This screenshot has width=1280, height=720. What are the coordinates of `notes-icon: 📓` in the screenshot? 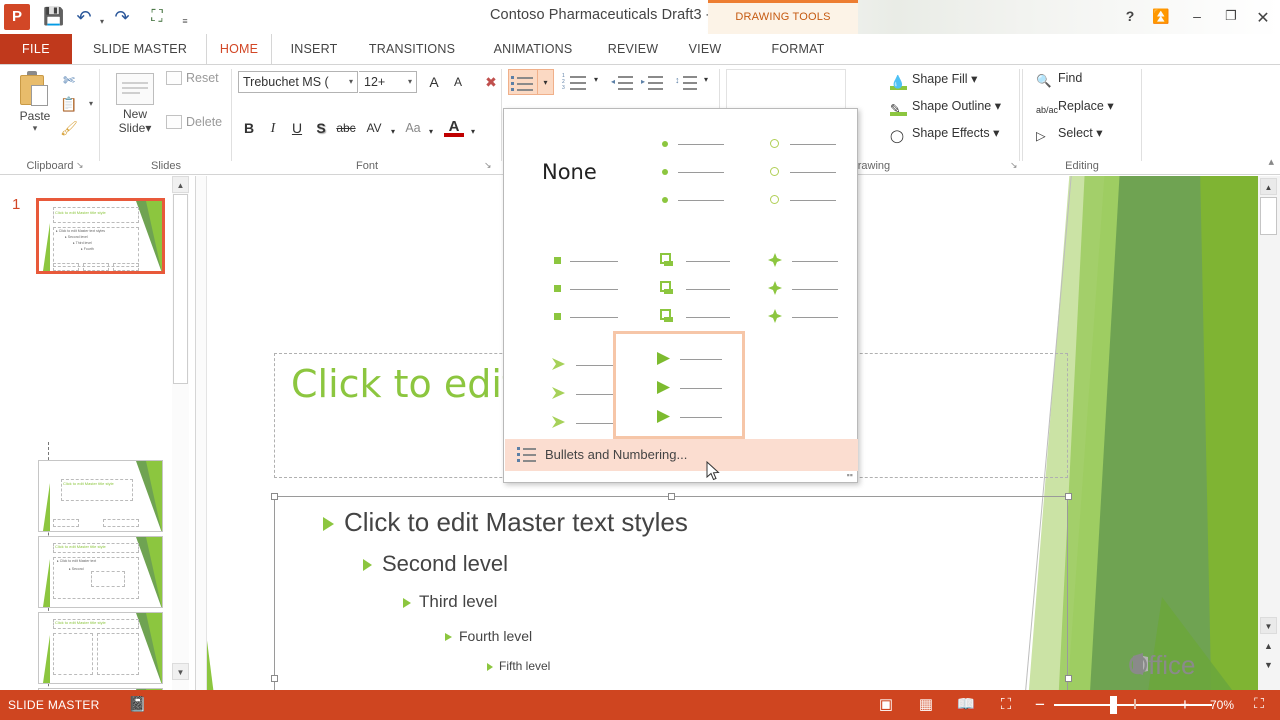 It's located at (137, 704).